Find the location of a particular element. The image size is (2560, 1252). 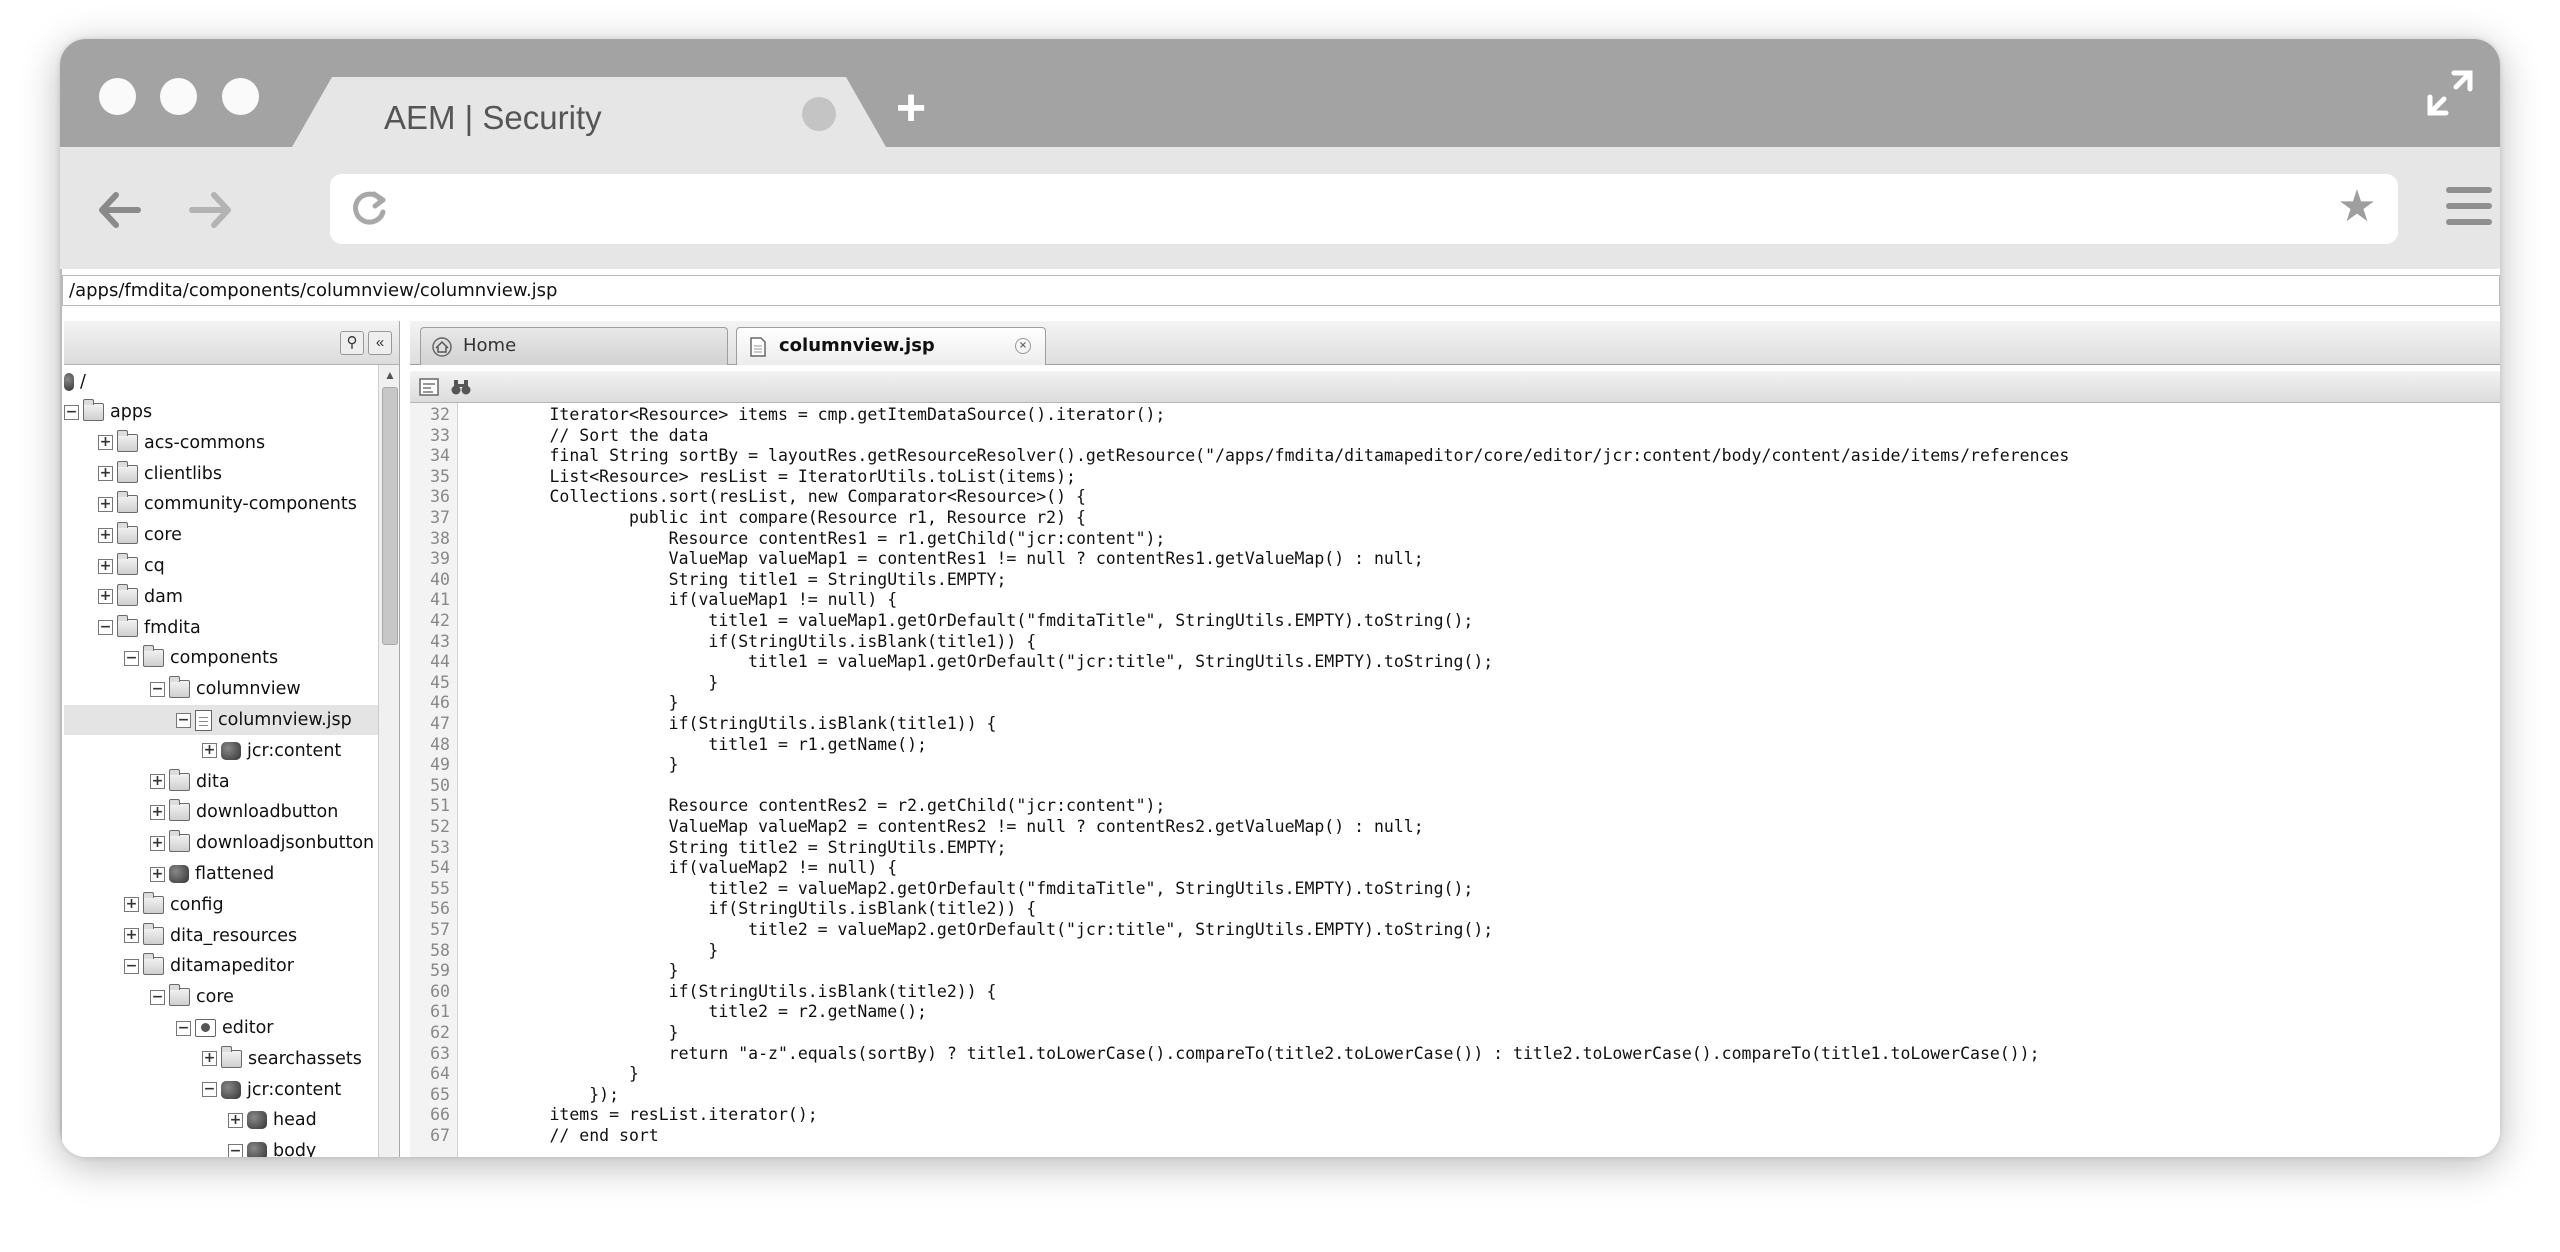

line-number: 35 is located at coordinates (440, 476).